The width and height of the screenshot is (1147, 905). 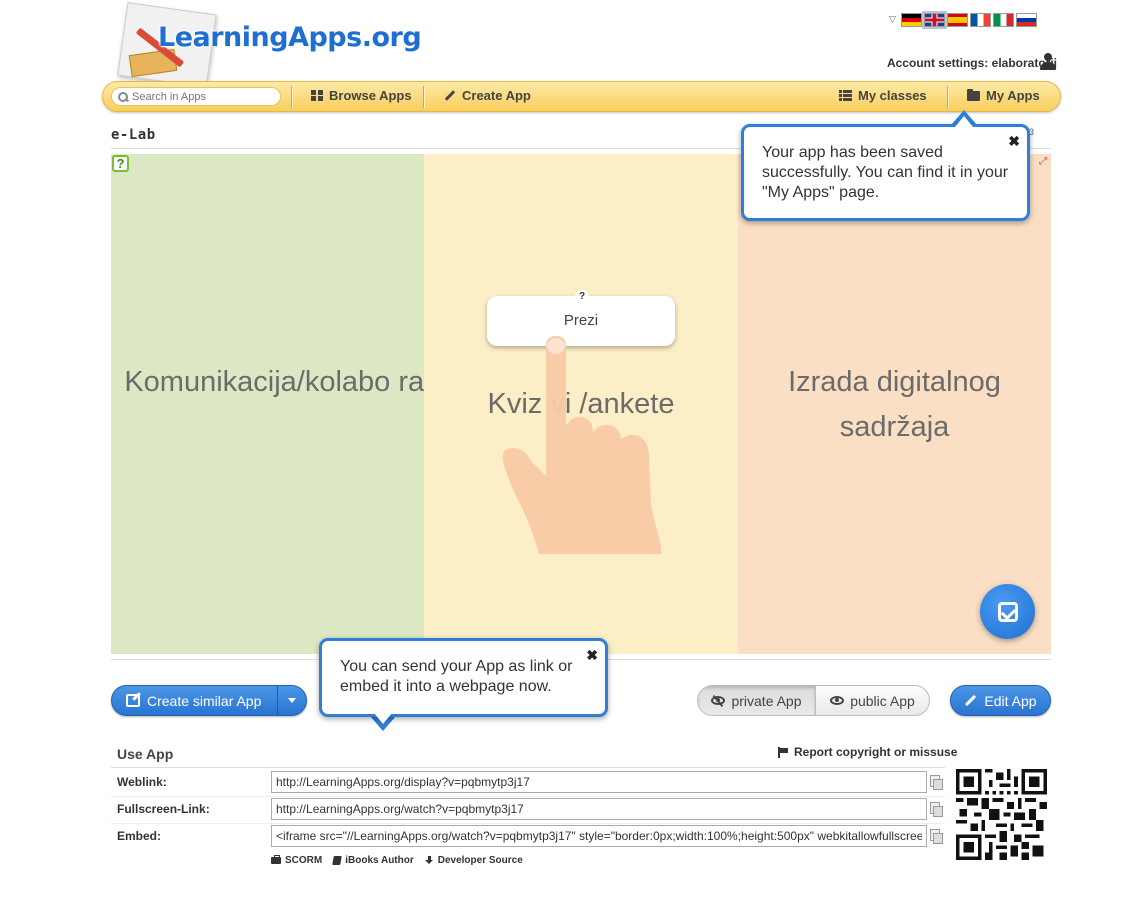 I want to click on ibooks-author-link: iBooks Author, so click(x=373, y=860).